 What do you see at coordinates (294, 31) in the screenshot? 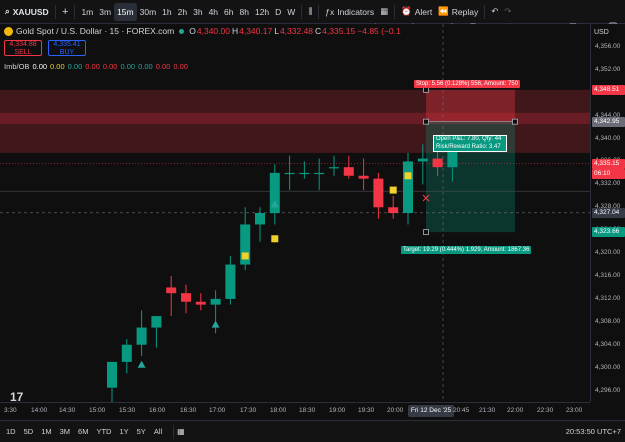
I see `legend-low: L4,332.48` at bounding box center [294, 31].